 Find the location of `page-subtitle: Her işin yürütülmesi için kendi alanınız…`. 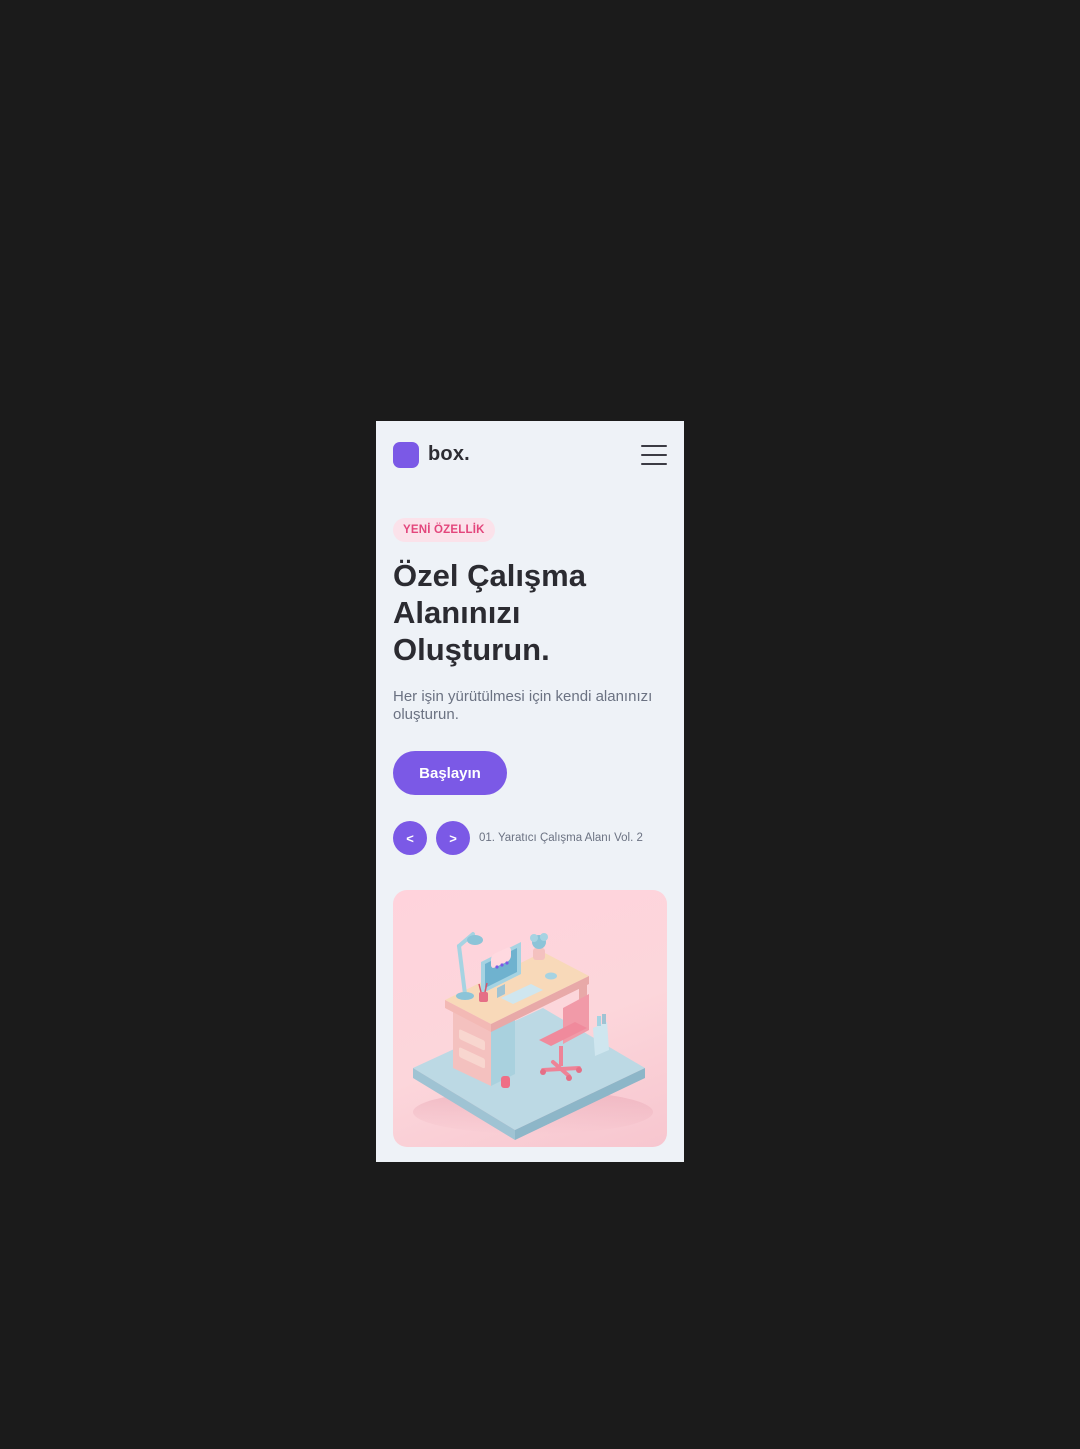

page-subtitle: Her işin yürütülmesi için kendi alanınız… is located at coordinates (523, 705).